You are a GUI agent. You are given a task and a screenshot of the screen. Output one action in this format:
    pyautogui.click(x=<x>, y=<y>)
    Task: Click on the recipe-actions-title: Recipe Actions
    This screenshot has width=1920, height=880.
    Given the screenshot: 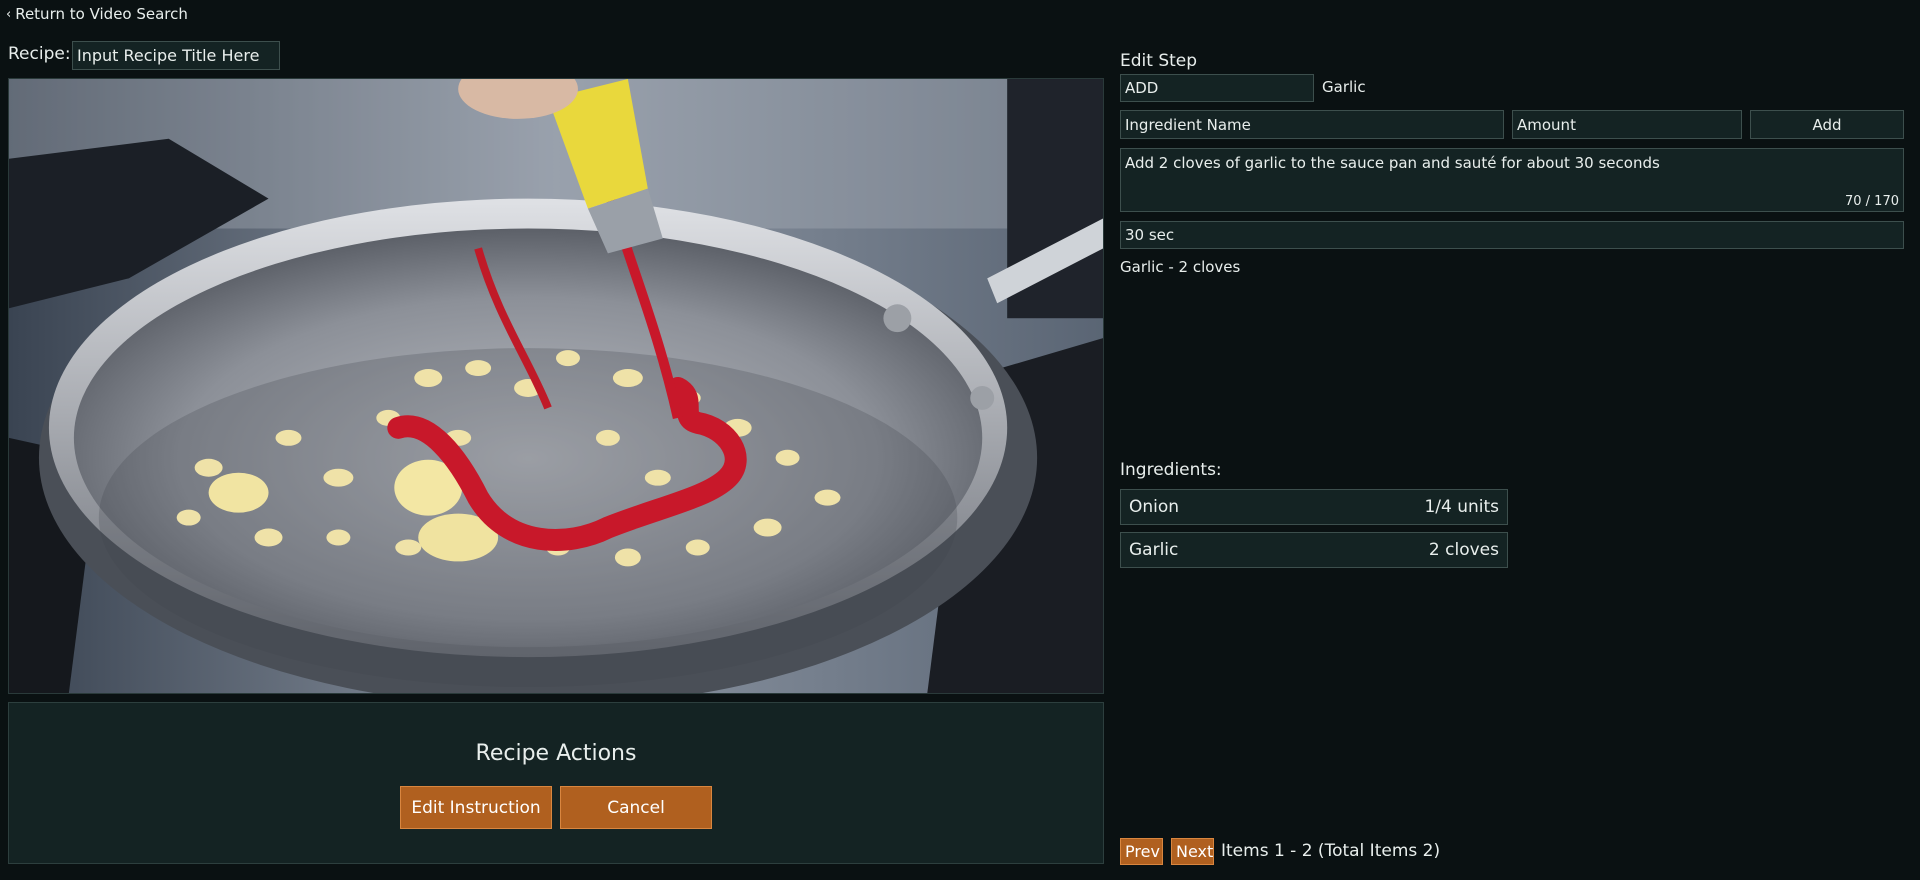 What is the action you would take?
    pyautogui.click(x=556, y=753)
    